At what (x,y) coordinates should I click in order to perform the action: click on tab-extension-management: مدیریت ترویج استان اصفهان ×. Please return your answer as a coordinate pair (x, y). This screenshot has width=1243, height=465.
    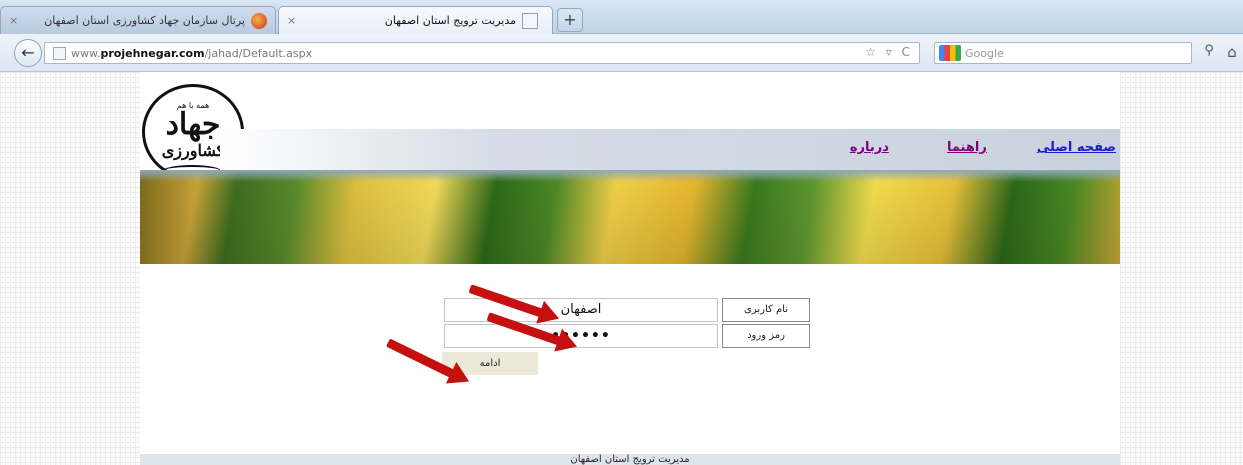
    Looking at the image, I should click on (415, 20).